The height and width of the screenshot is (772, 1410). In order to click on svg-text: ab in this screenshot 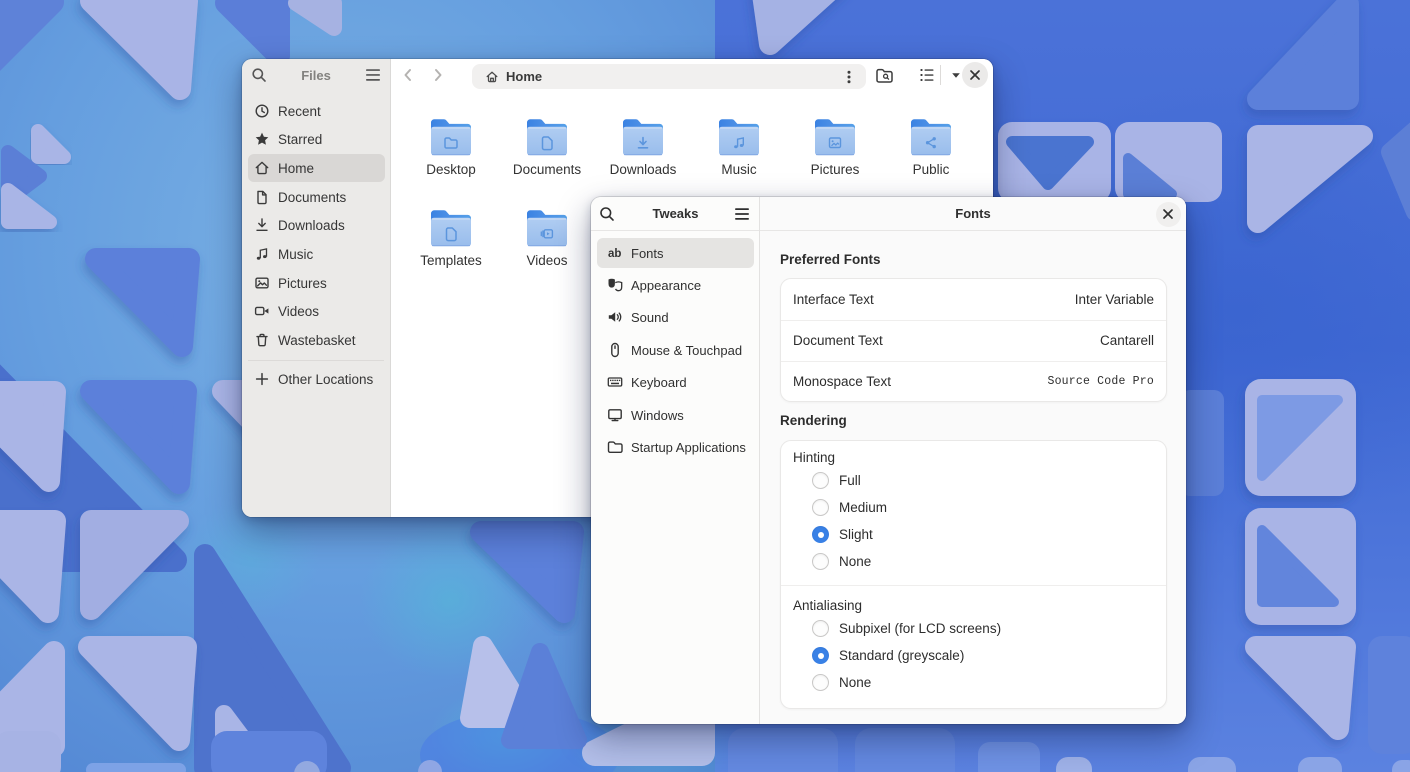, I will do `click(614, 254)`.